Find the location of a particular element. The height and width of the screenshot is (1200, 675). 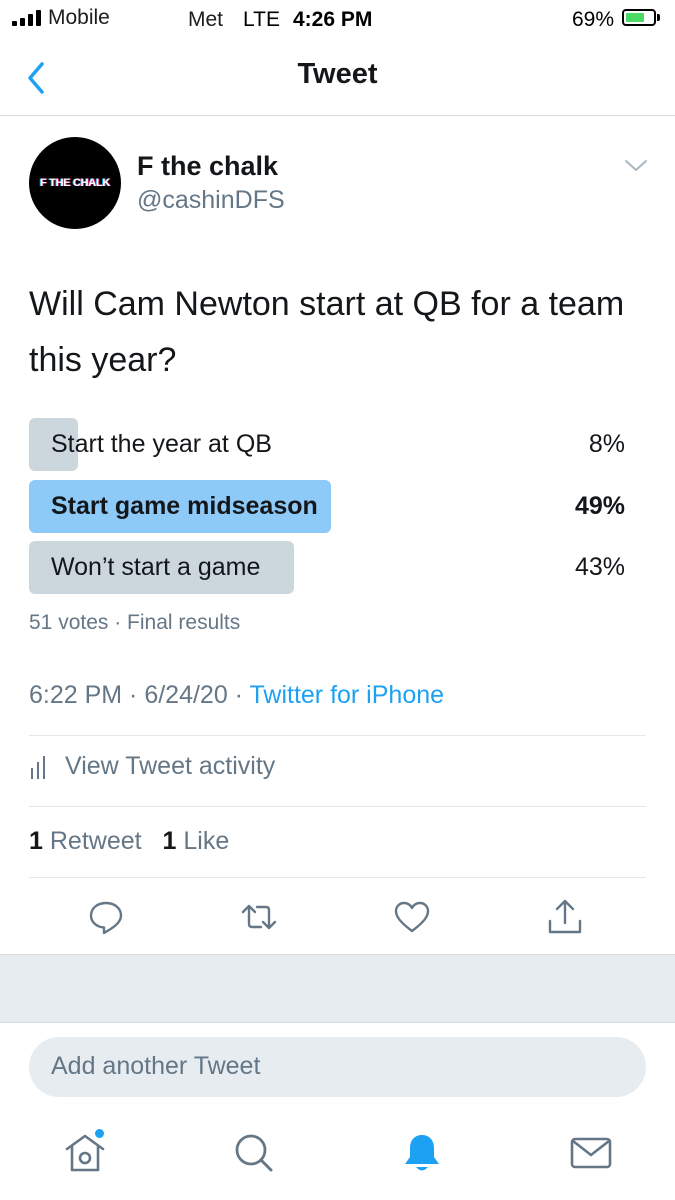

tweet-timestamp: 6:22 PM · 6/24/20 · Twitter for iPhone is located at coordinates (236, 695).